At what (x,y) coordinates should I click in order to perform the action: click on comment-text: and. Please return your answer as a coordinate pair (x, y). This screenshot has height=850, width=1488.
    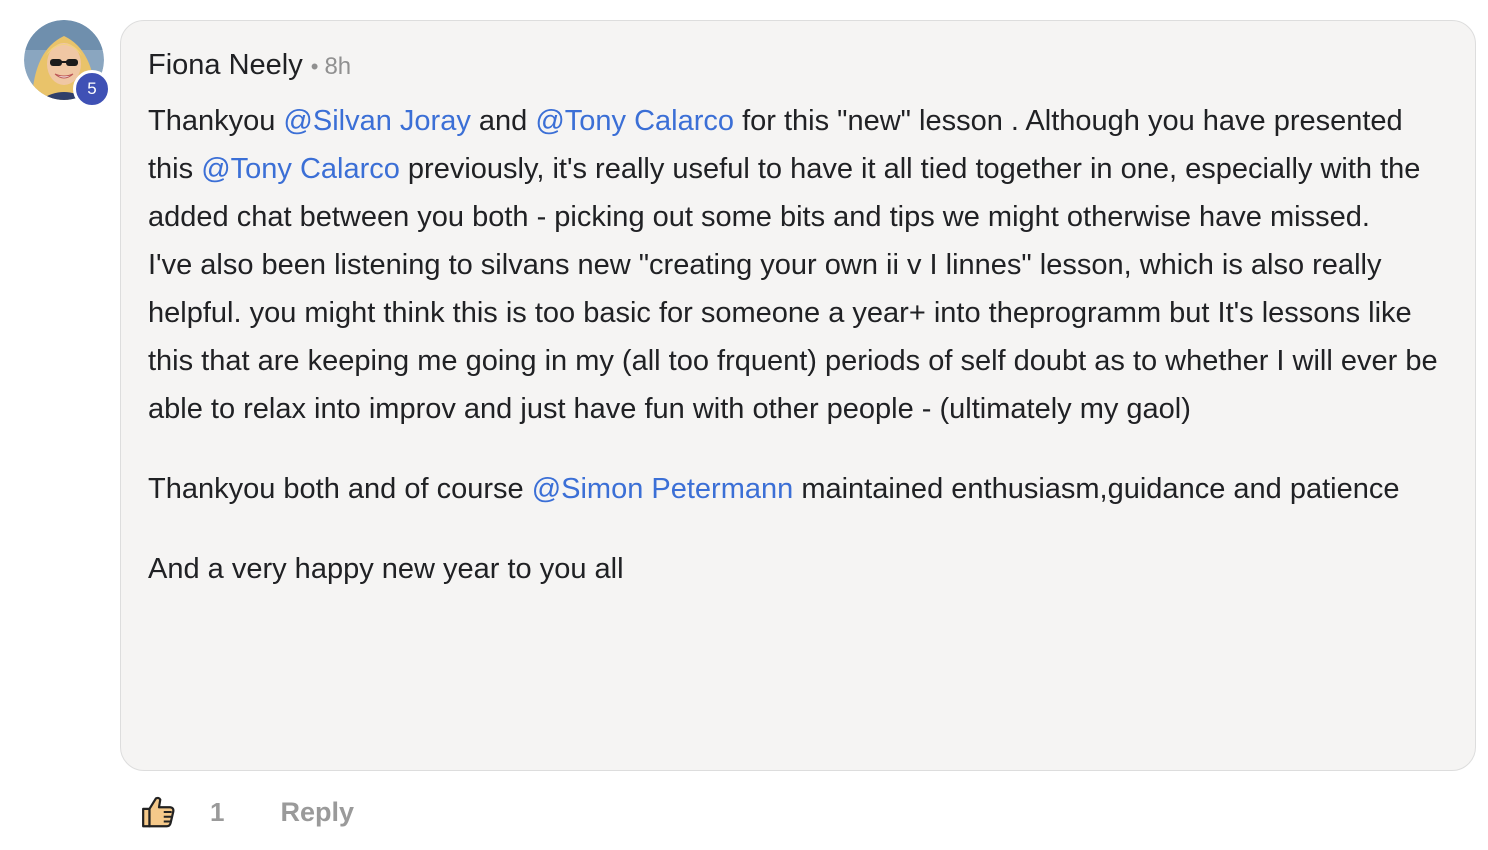
    Looking at the image, I should click on (503, 121).